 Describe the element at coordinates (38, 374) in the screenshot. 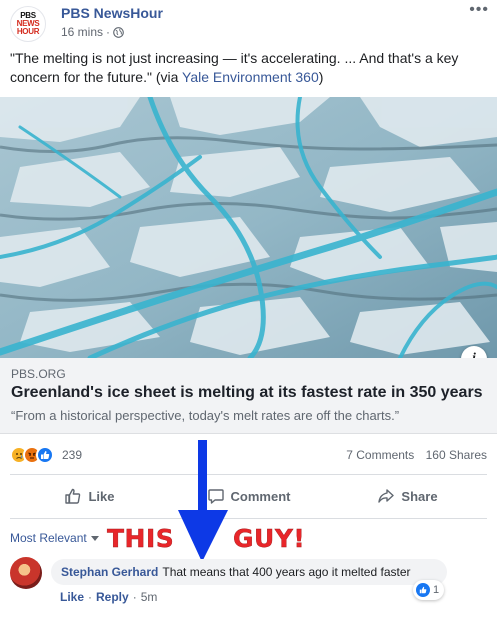

I see `link-domain: PBS.ORG` at that location.